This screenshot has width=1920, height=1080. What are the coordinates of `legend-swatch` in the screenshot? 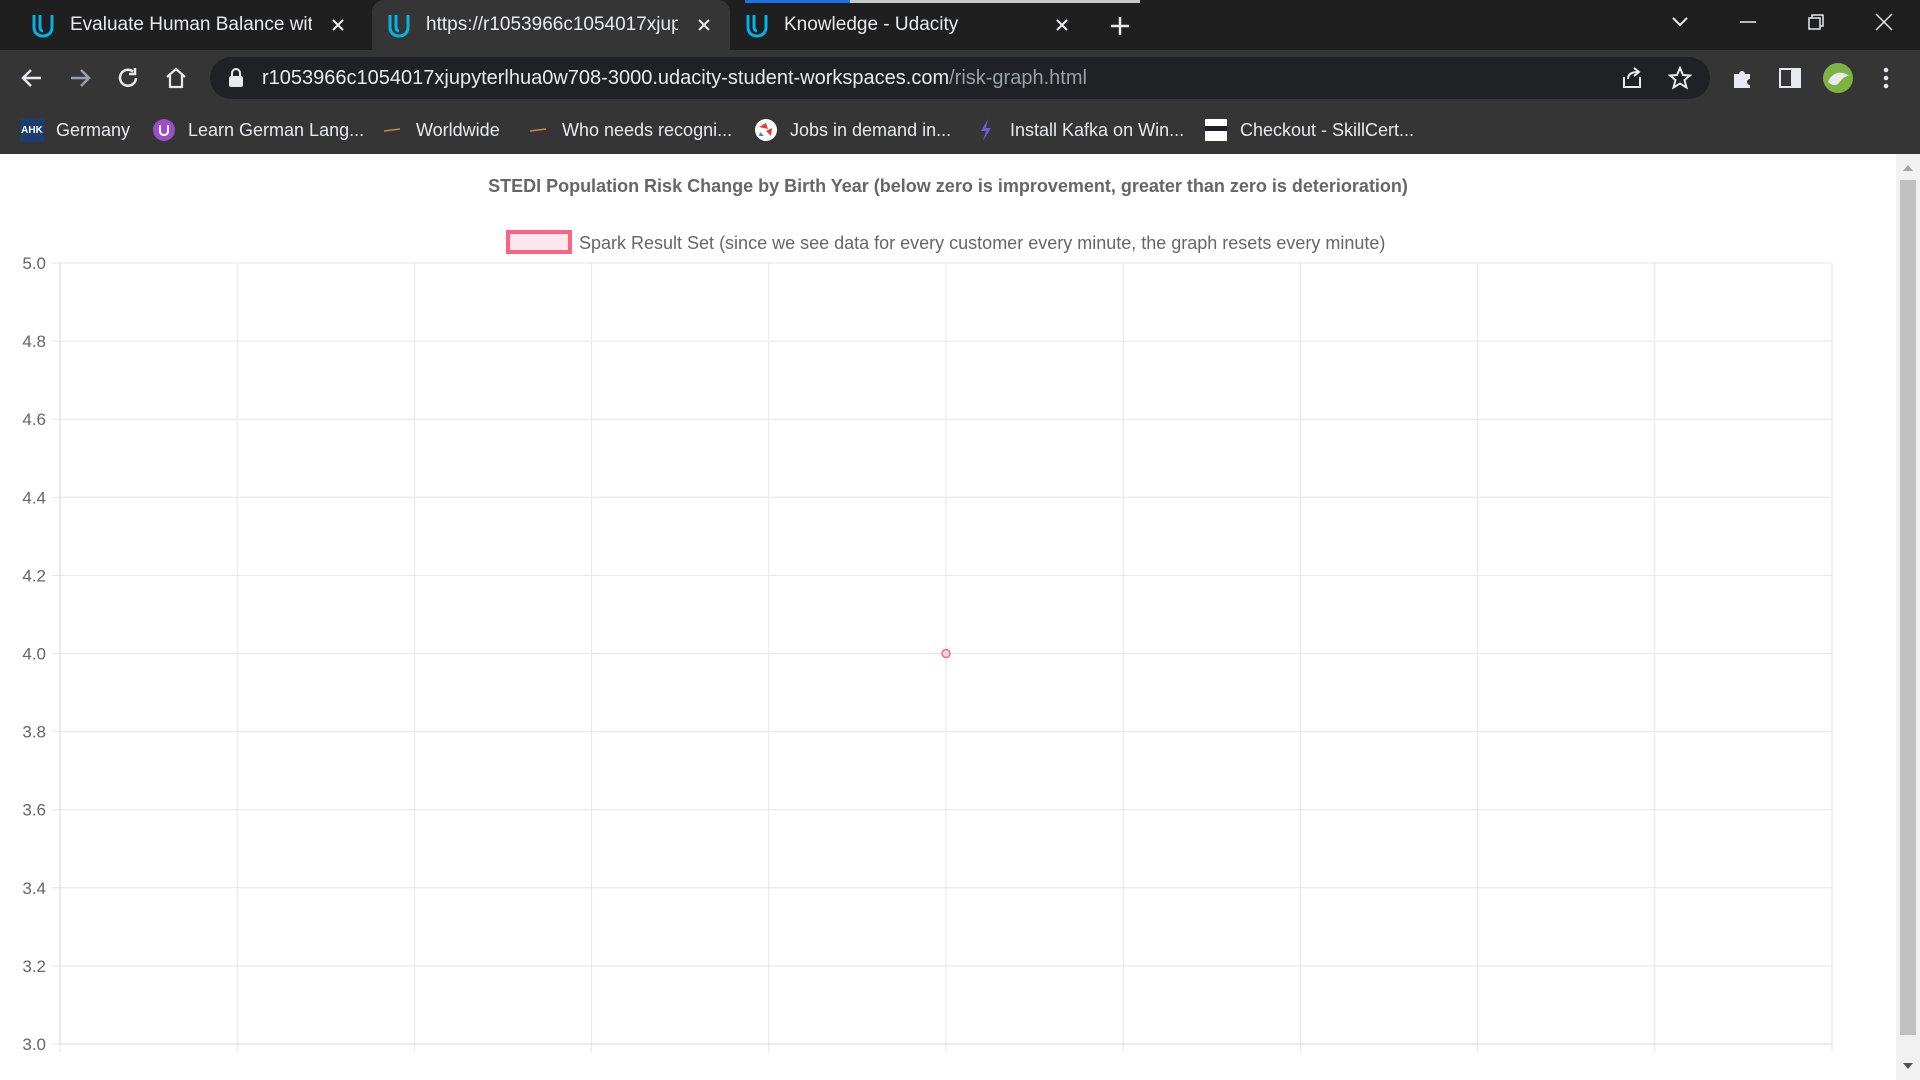 It's located at (539, 242).